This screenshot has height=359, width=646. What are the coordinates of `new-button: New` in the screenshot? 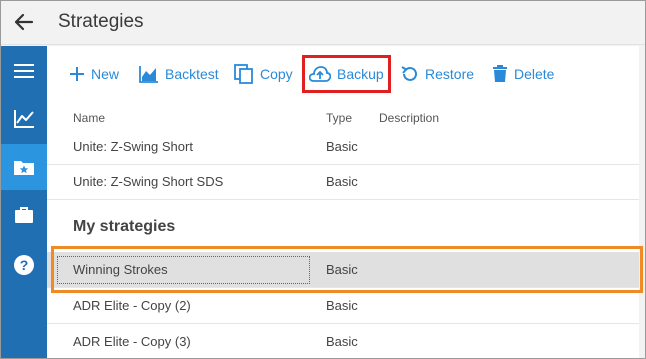 It's located at (94, 74).